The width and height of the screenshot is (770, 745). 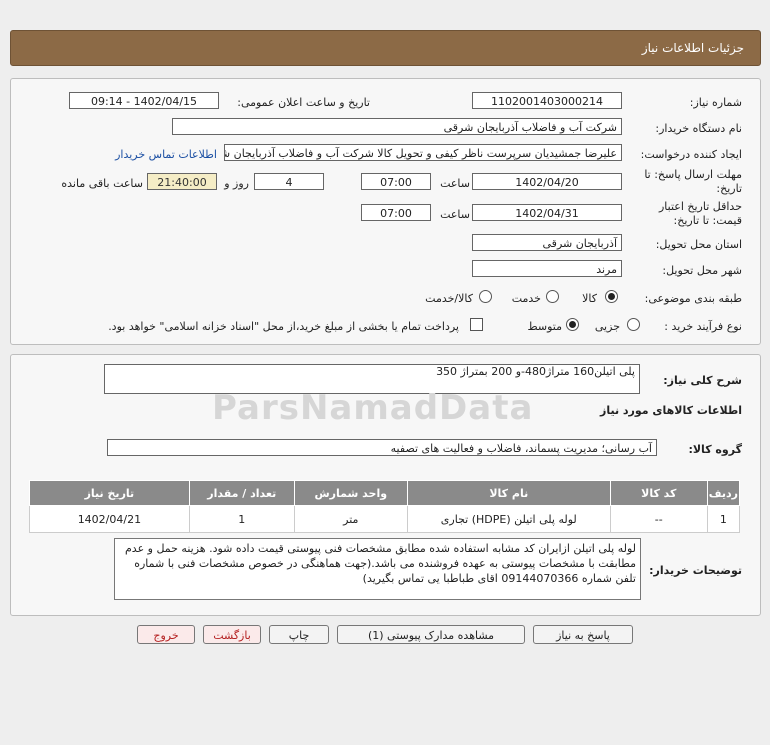 I want to click on creator-label: ایجاد کننده درخواست:, so click(x=691, y=154).